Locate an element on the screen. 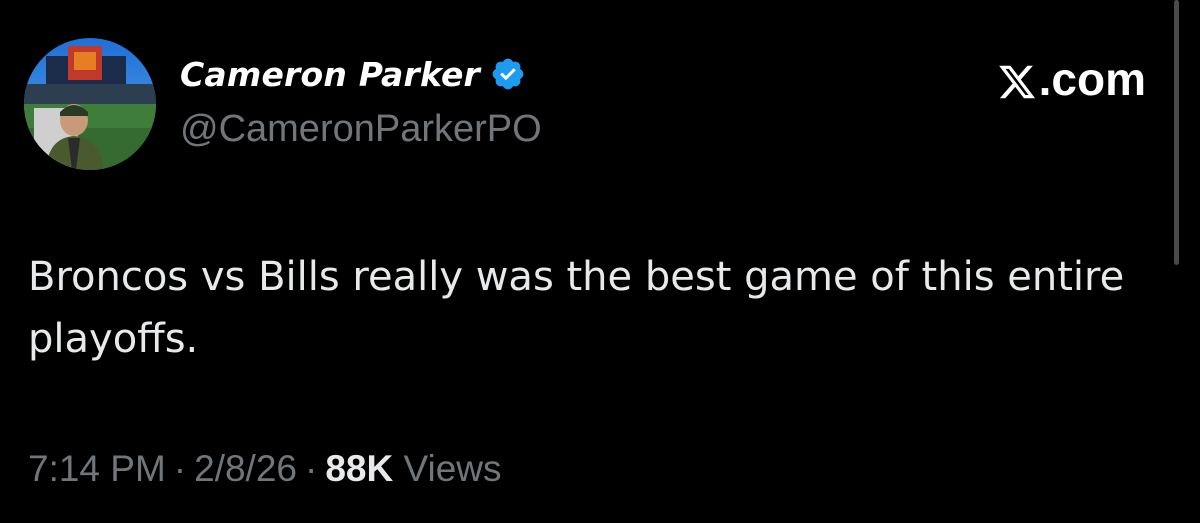 This screenshot has width=1200, height=523. scrollbar is located at coordinates (1176, 132).